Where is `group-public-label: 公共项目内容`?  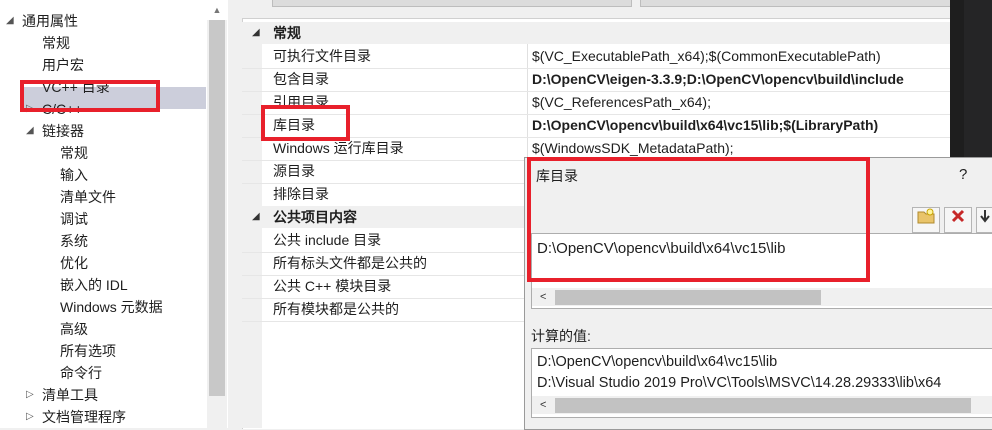 group-public-label: 公共项目内容 is located at coordinates (315, 217).